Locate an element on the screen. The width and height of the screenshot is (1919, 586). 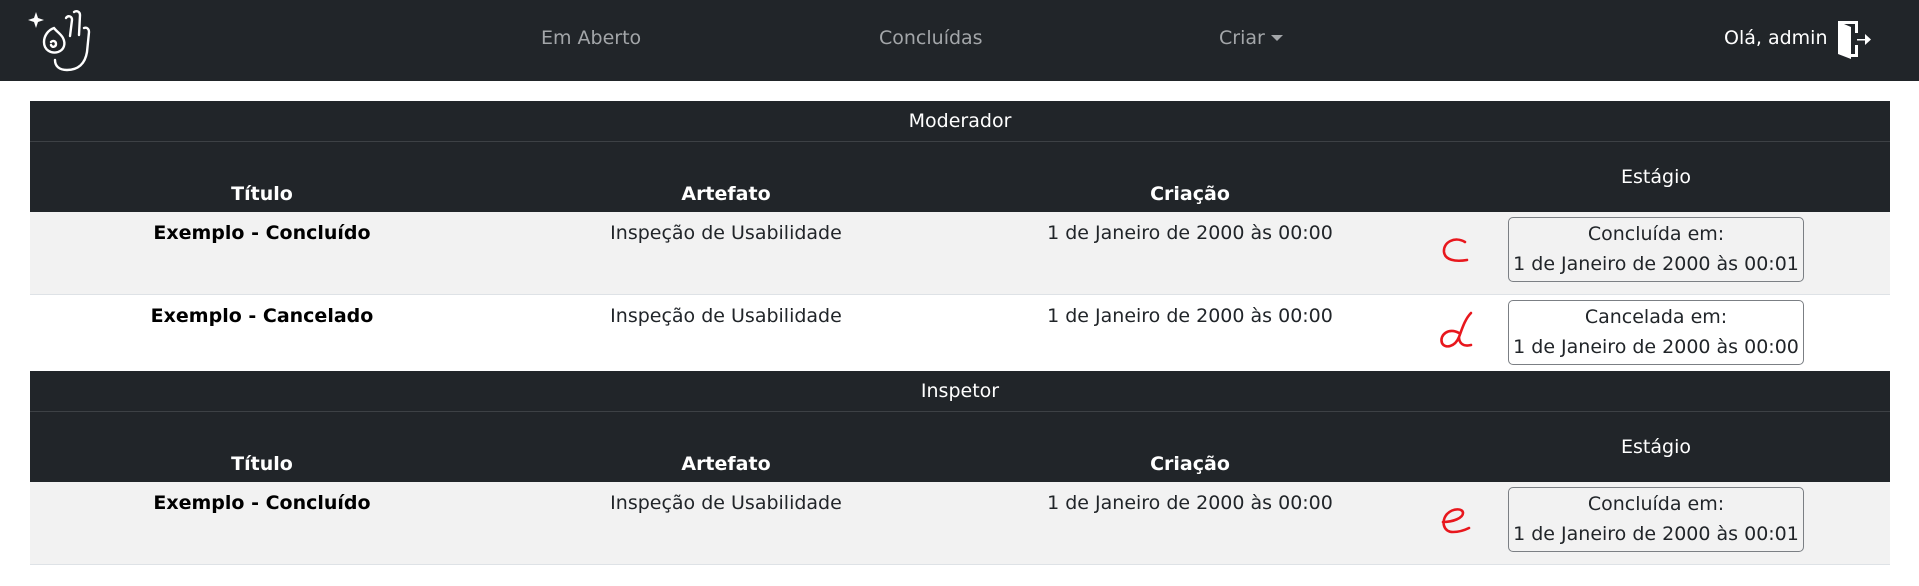
nav-criar-label: Criar is located at coordinates (1242, 38).